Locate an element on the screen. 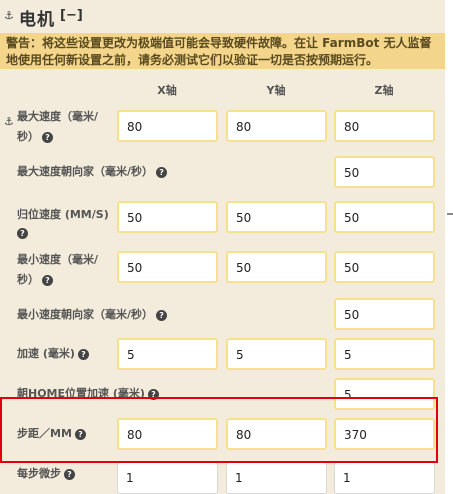 Image resolution: width=453 pixels, height=494 pixels. max-speed-x-input: 80 is located at coordinates (167, 126).